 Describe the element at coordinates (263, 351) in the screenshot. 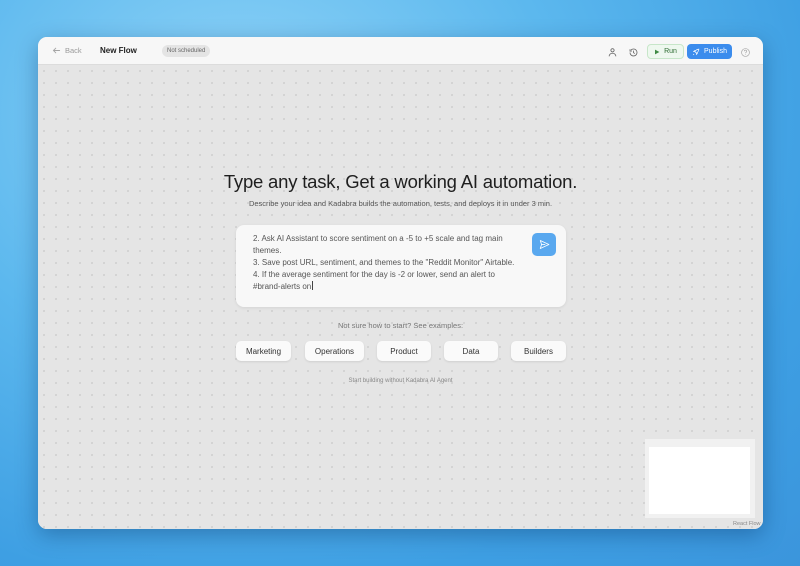

I see `example-chip-marketing: Marketing` at that location.